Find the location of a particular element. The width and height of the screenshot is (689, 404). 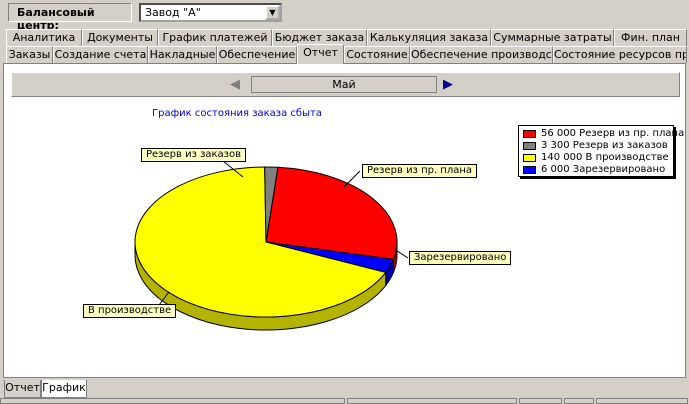

balance-center-value: Завод "А" is located at coordinates (173, 12).